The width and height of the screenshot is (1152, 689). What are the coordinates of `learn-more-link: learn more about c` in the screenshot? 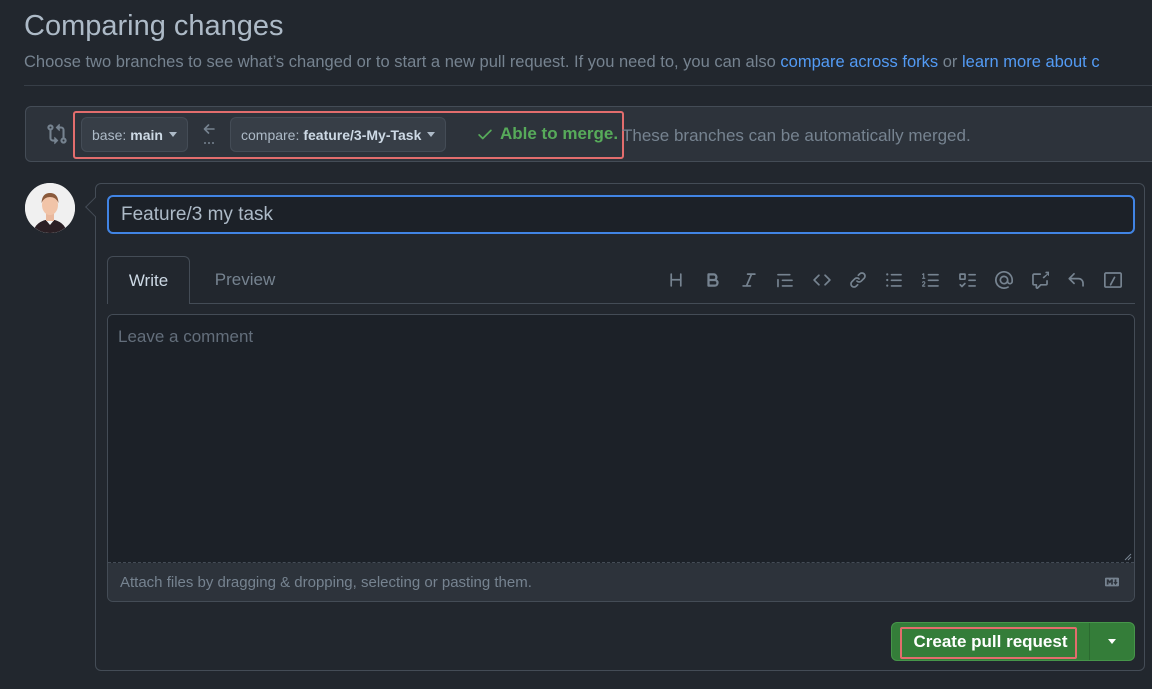 It's located at (1031, 62).